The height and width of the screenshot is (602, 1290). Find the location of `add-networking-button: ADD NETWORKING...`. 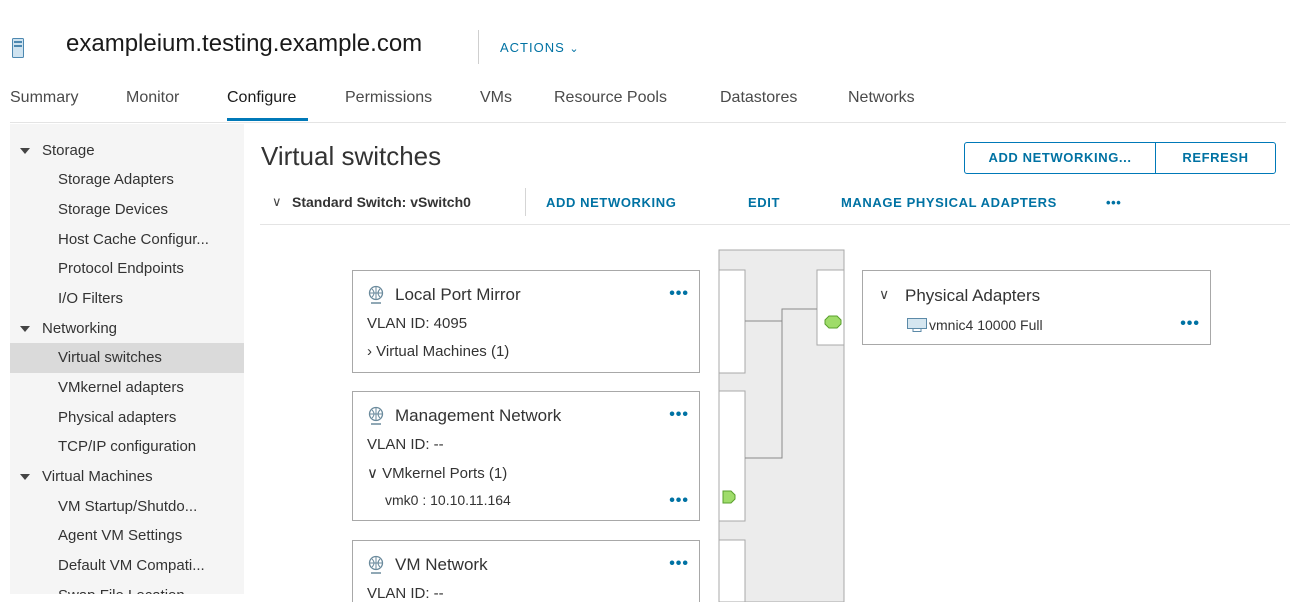

add-networking-button: ADD NETWORKING... is located at coordinates (1060, 158).